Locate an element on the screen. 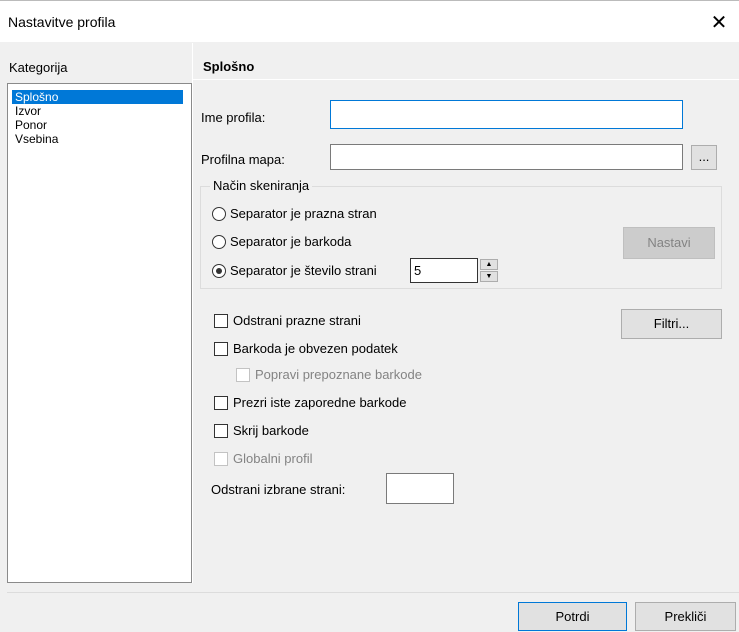 The height and width of the screenshot is (632, 739). pages-spinner: ▲ ▼ is located at coordinates (490, 271).